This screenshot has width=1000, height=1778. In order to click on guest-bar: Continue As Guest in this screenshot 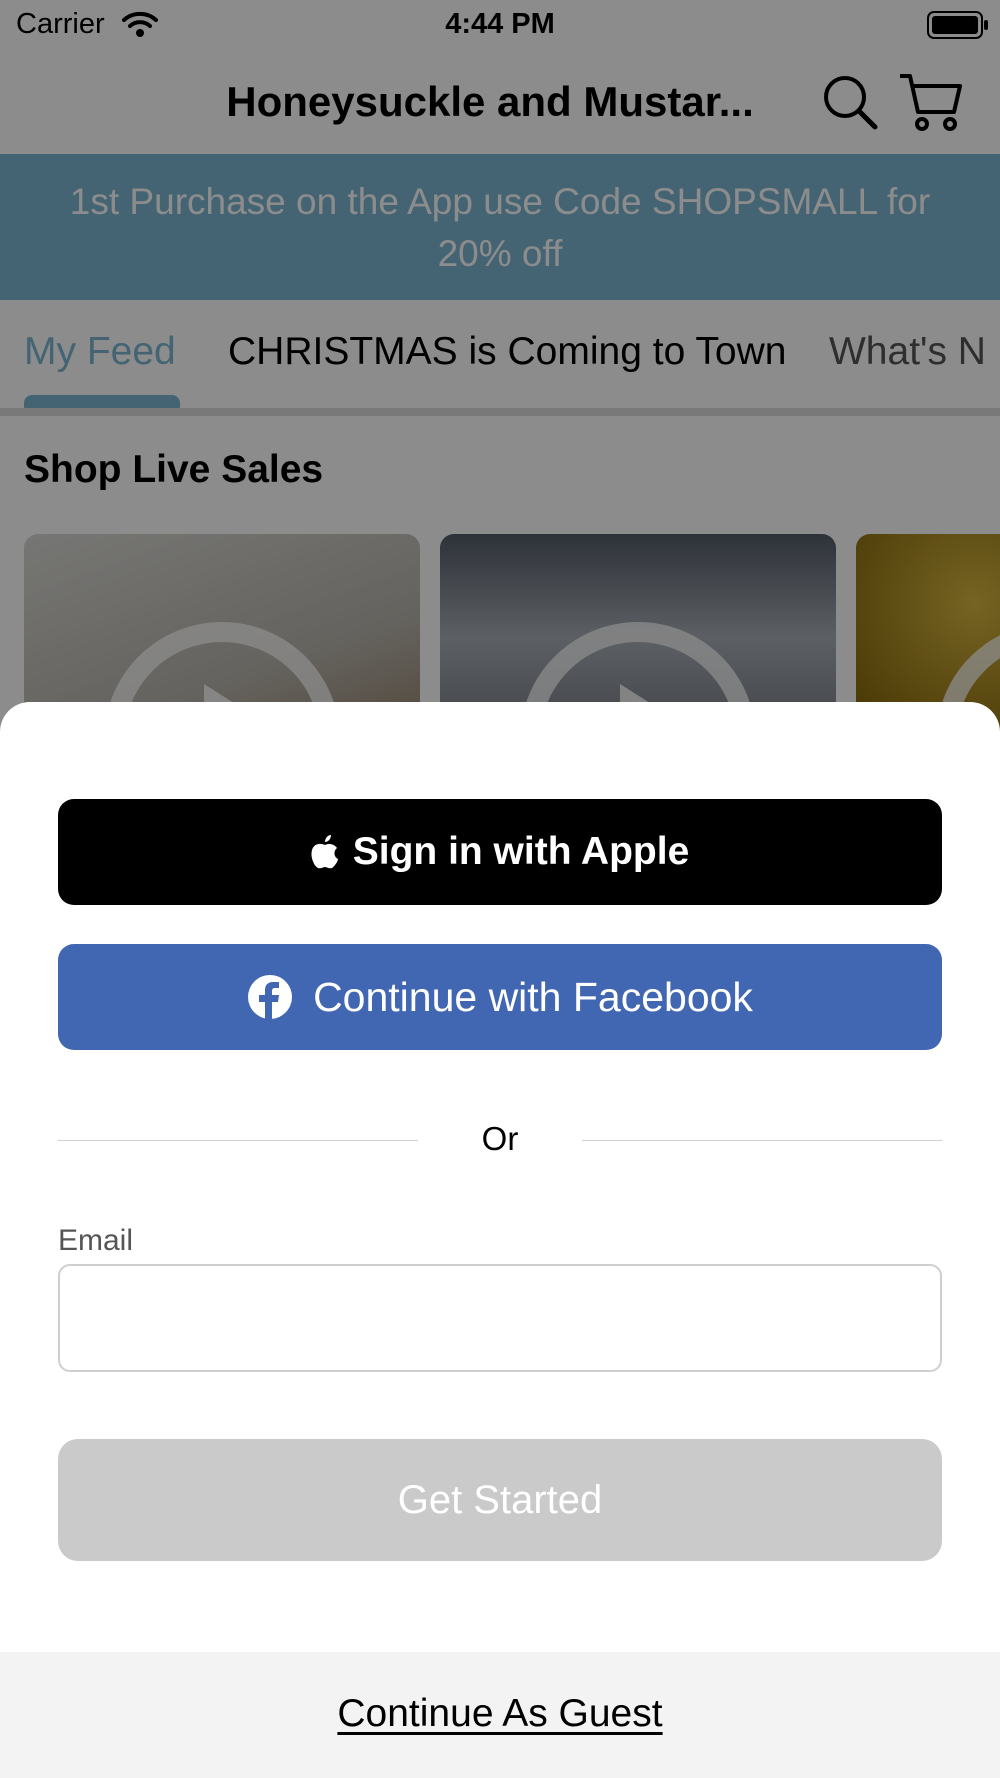, I will do `click(500, 1715)`.